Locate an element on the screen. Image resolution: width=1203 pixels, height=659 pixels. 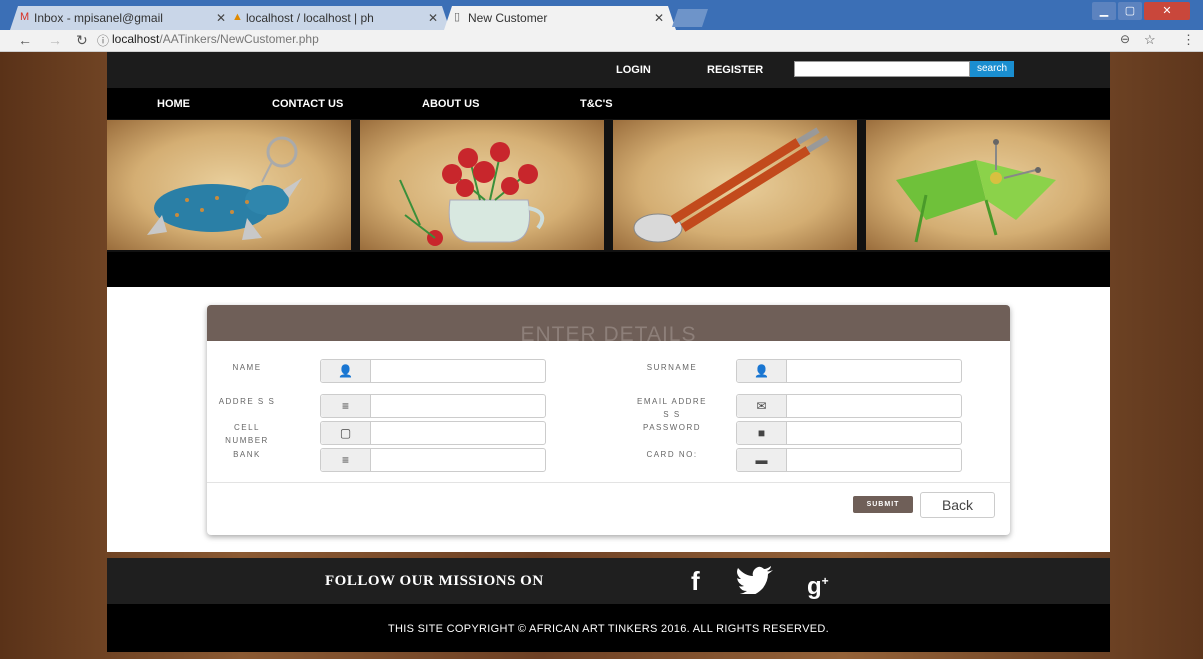
bookmark-star-icon: ☆ is located at coordinates (1150, 40).